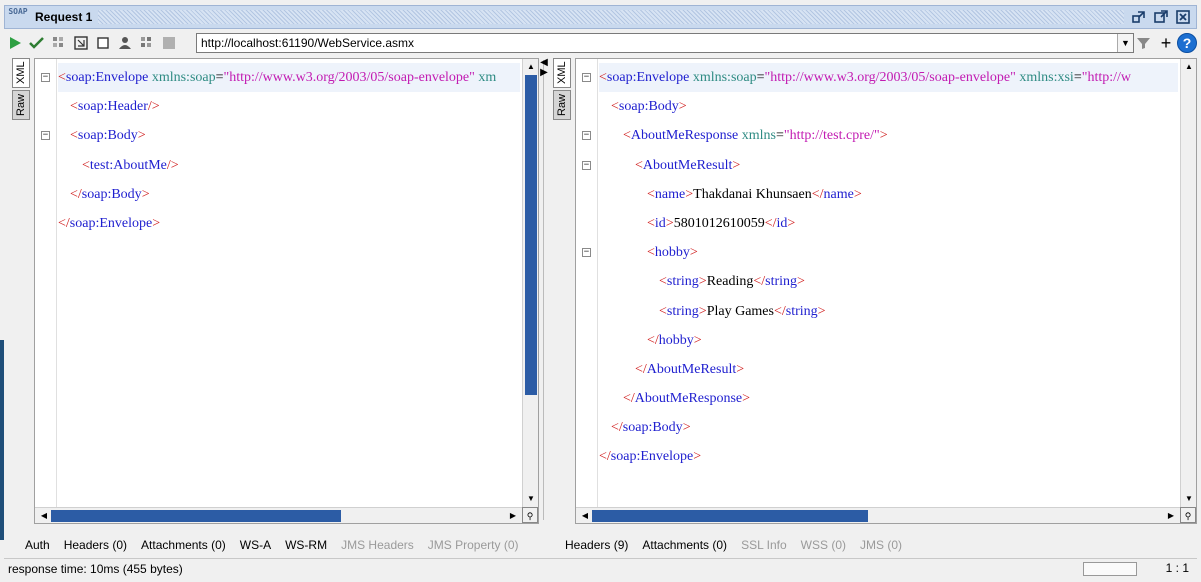  Describe the element at coordinates (377, 545) in the screenshot. I see `bottom-tab: JMS Headers` at that location.